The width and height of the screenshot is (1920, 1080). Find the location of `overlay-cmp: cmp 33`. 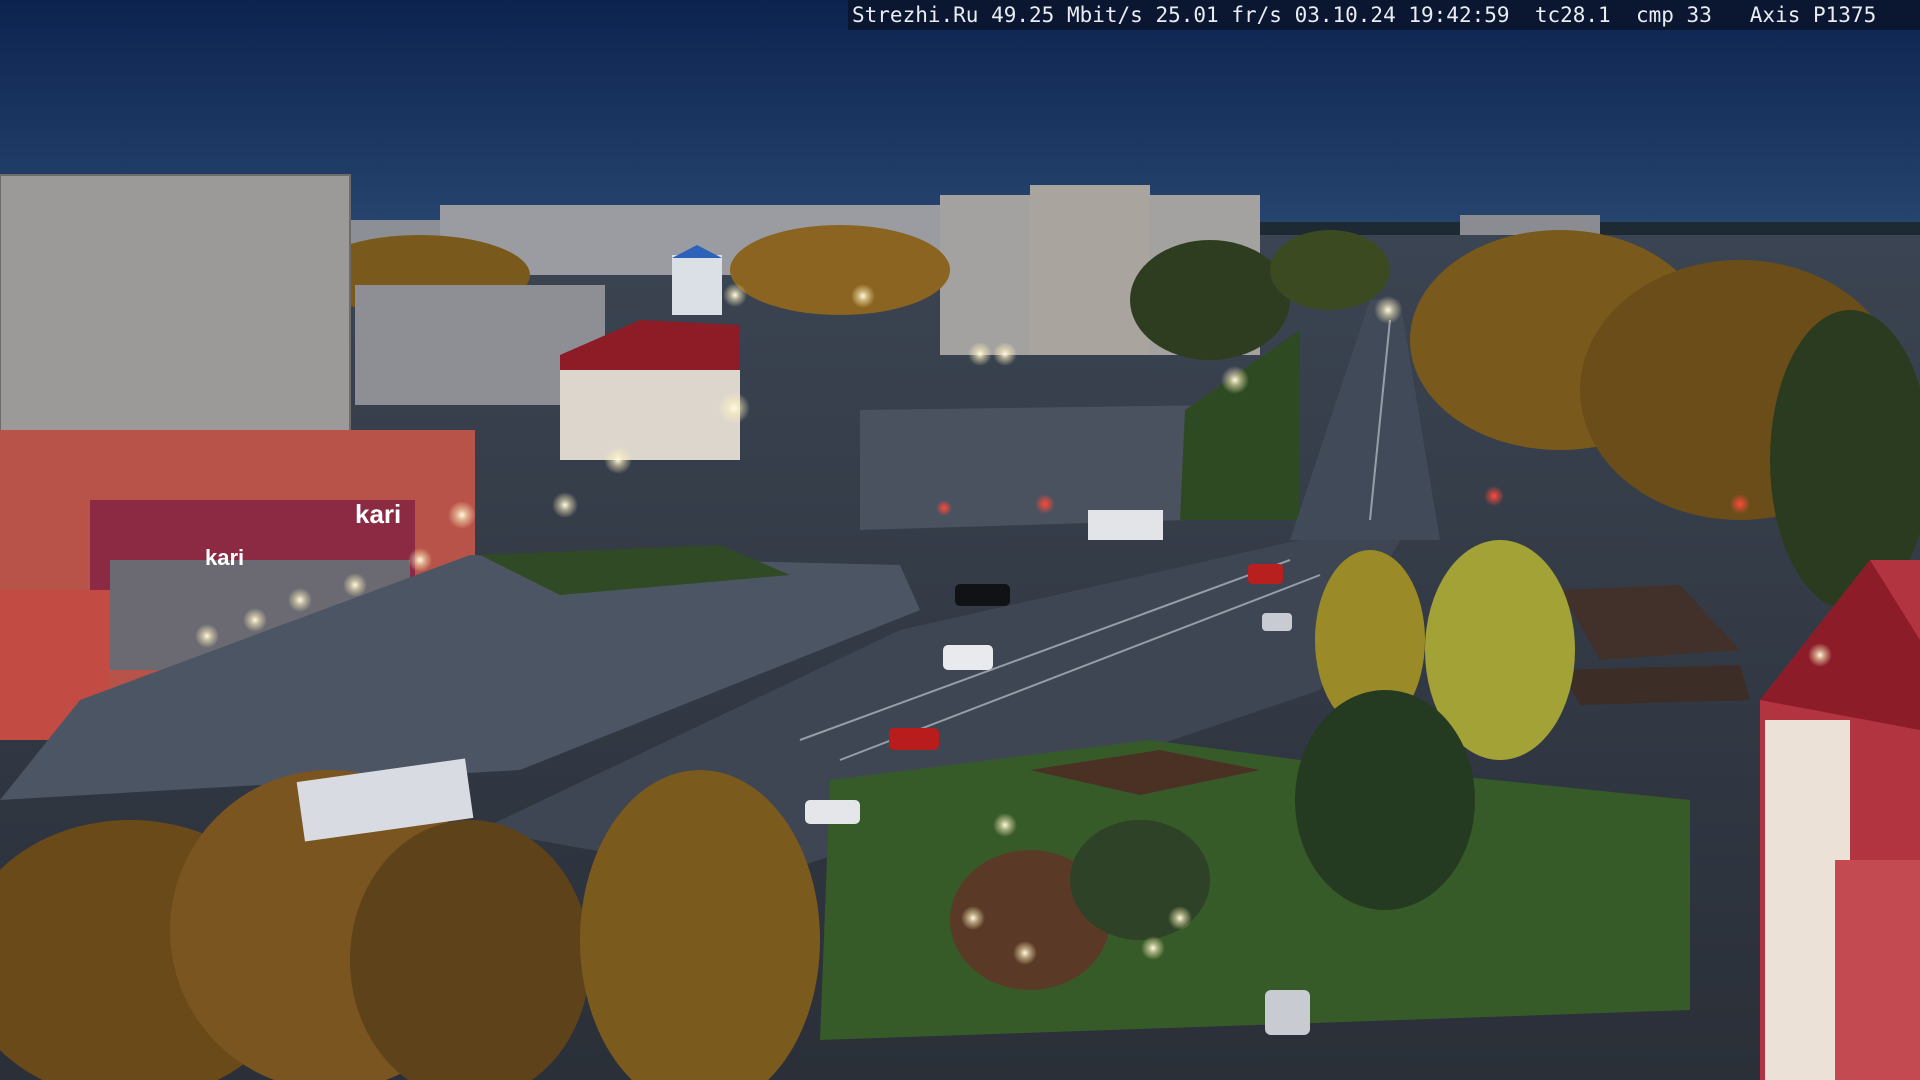

overlay-cmp: cmp 33 is located at coordinates (1673, 15).